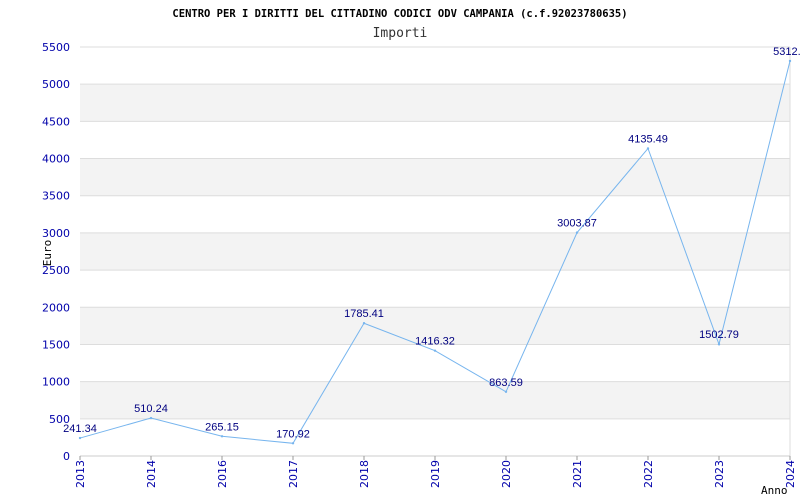 The image size is (800, 500). Describe the element at coordinates (774, 490) in the screenshot. I see `x-axis-title: Anno` at that location.